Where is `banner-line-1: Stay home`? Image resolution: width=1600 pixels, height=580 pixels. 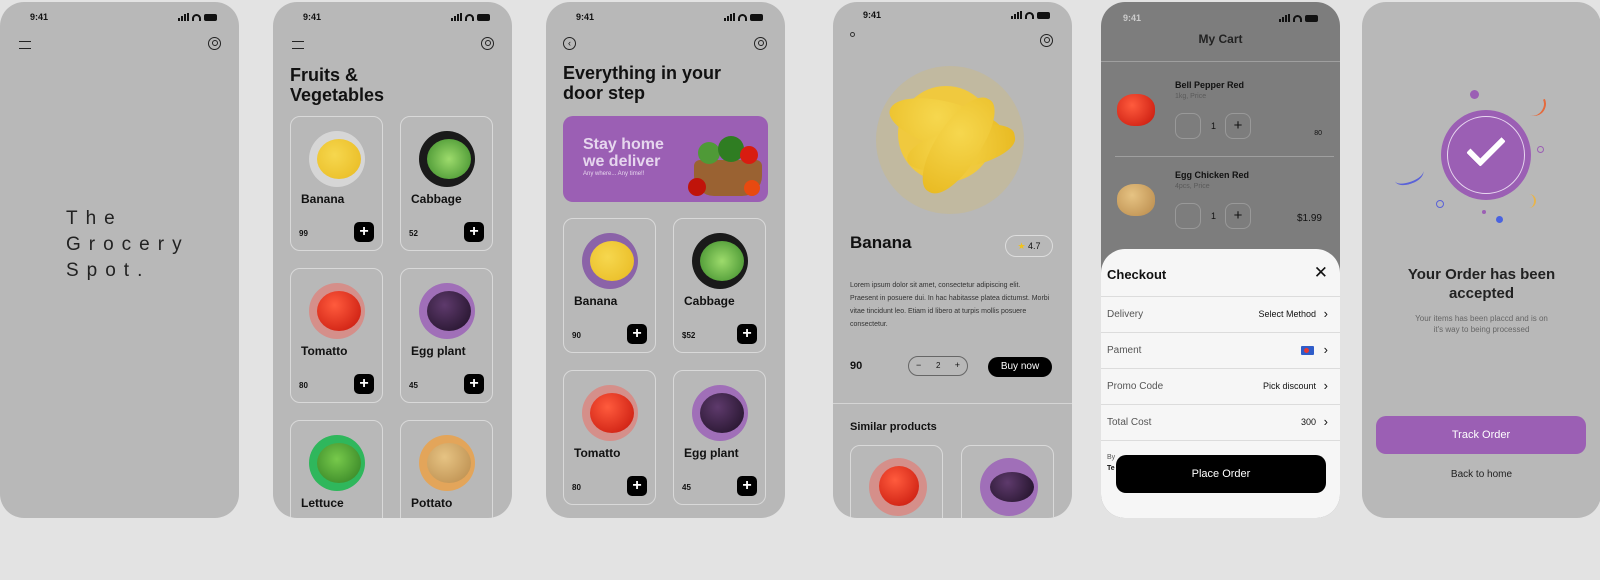
banner-line-1: Stay home is located at coordinates (623, 144).